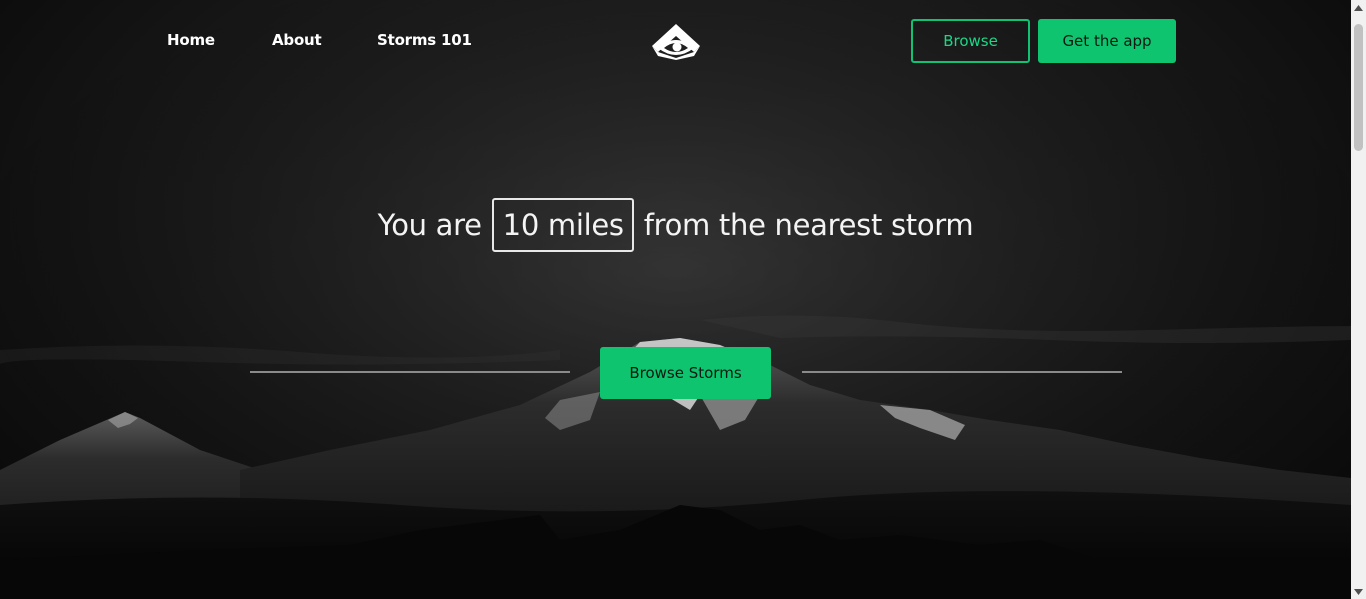 This screenshot has height=599, width=1366. I want to click on browse-storms-button: Browse Storms, so click(685, 373).